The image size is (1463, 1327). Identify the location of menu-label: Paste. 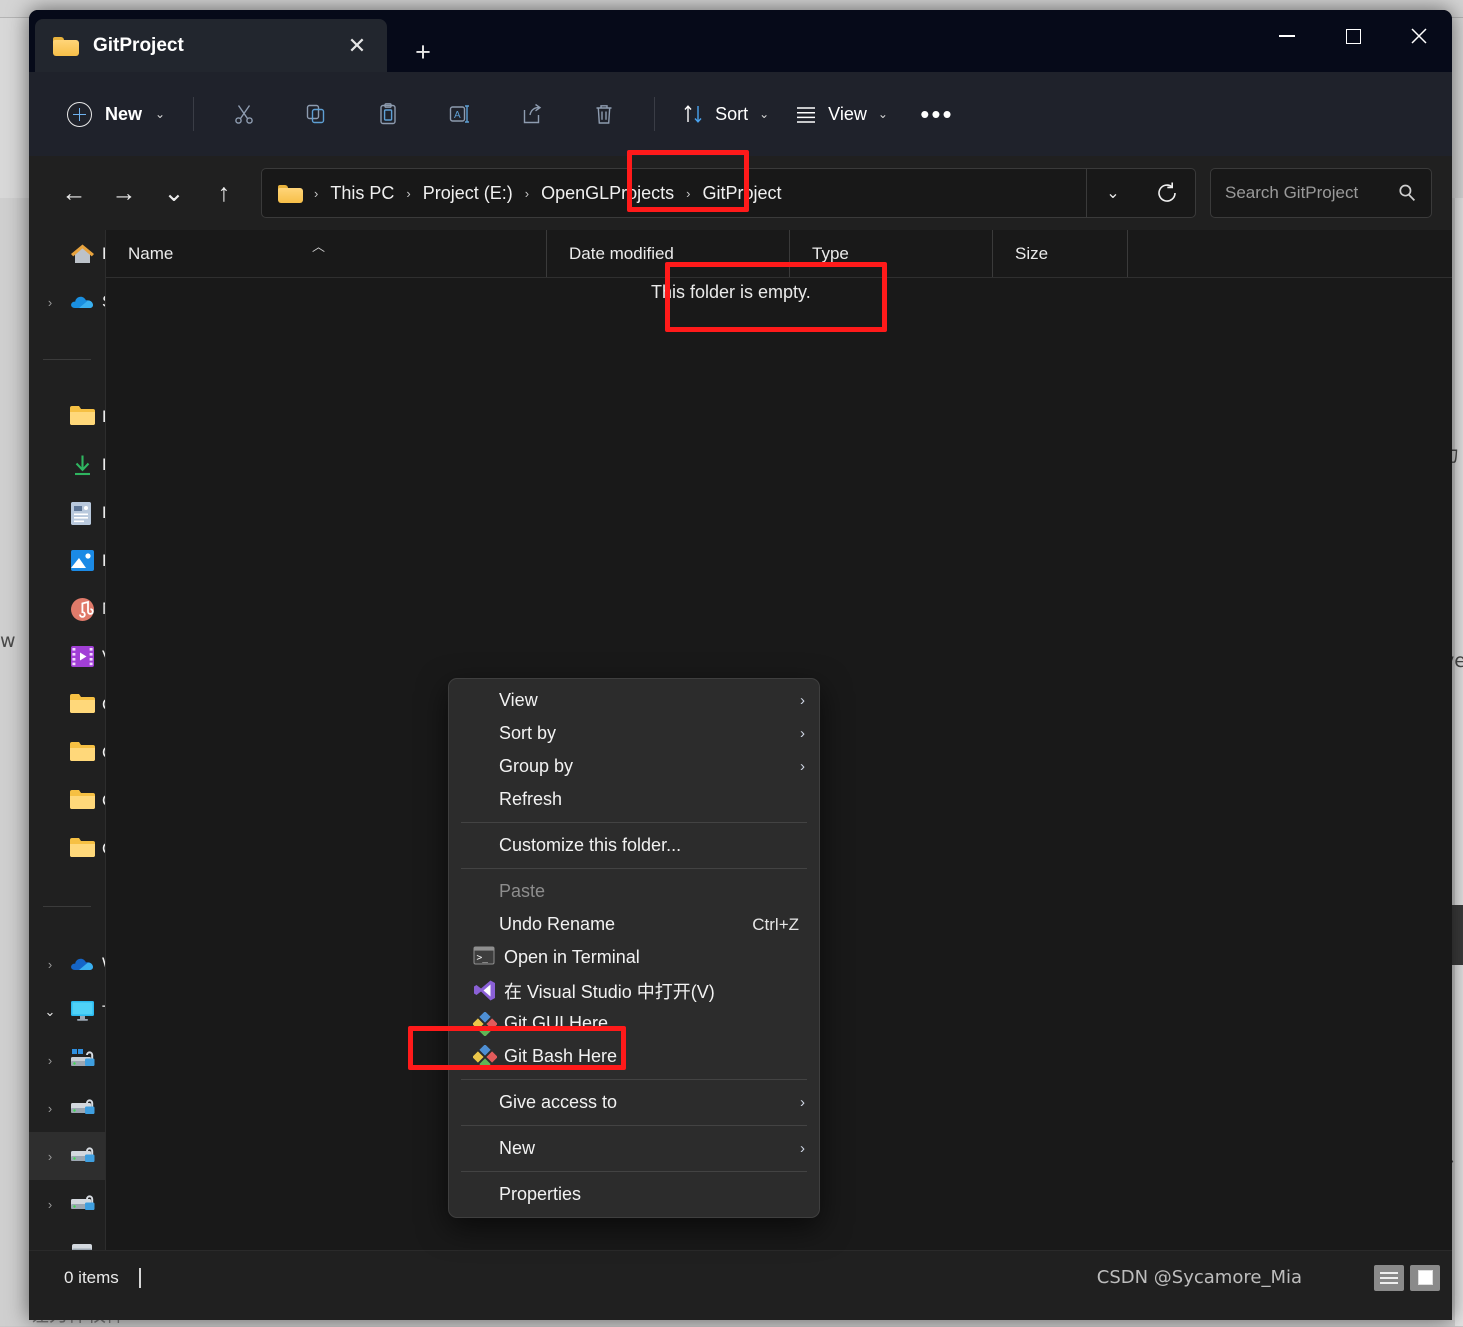
(652, 891).